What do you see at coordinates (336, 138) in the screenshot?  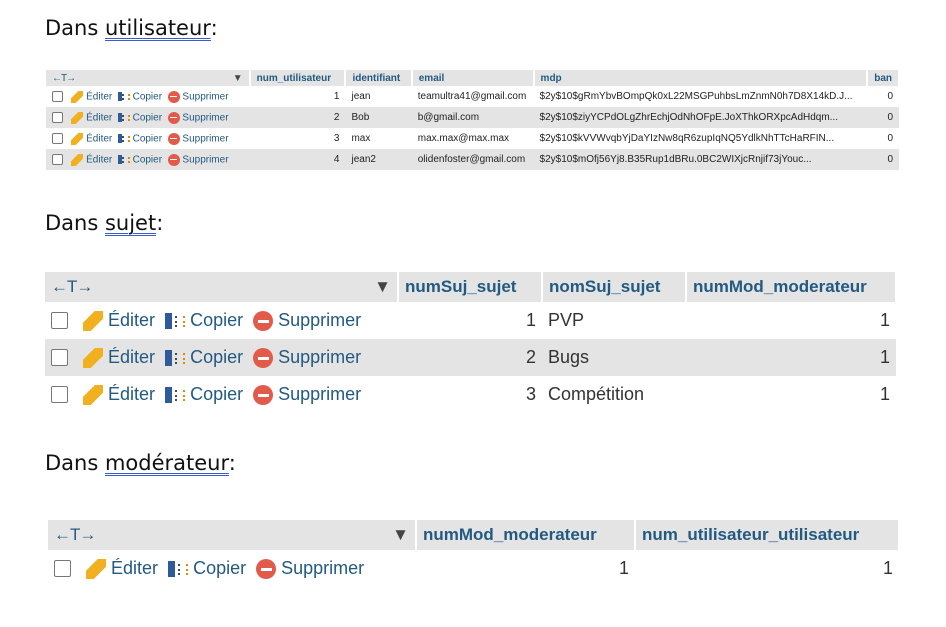 I see `table-cell: 3` at bounding box center [336, 138].